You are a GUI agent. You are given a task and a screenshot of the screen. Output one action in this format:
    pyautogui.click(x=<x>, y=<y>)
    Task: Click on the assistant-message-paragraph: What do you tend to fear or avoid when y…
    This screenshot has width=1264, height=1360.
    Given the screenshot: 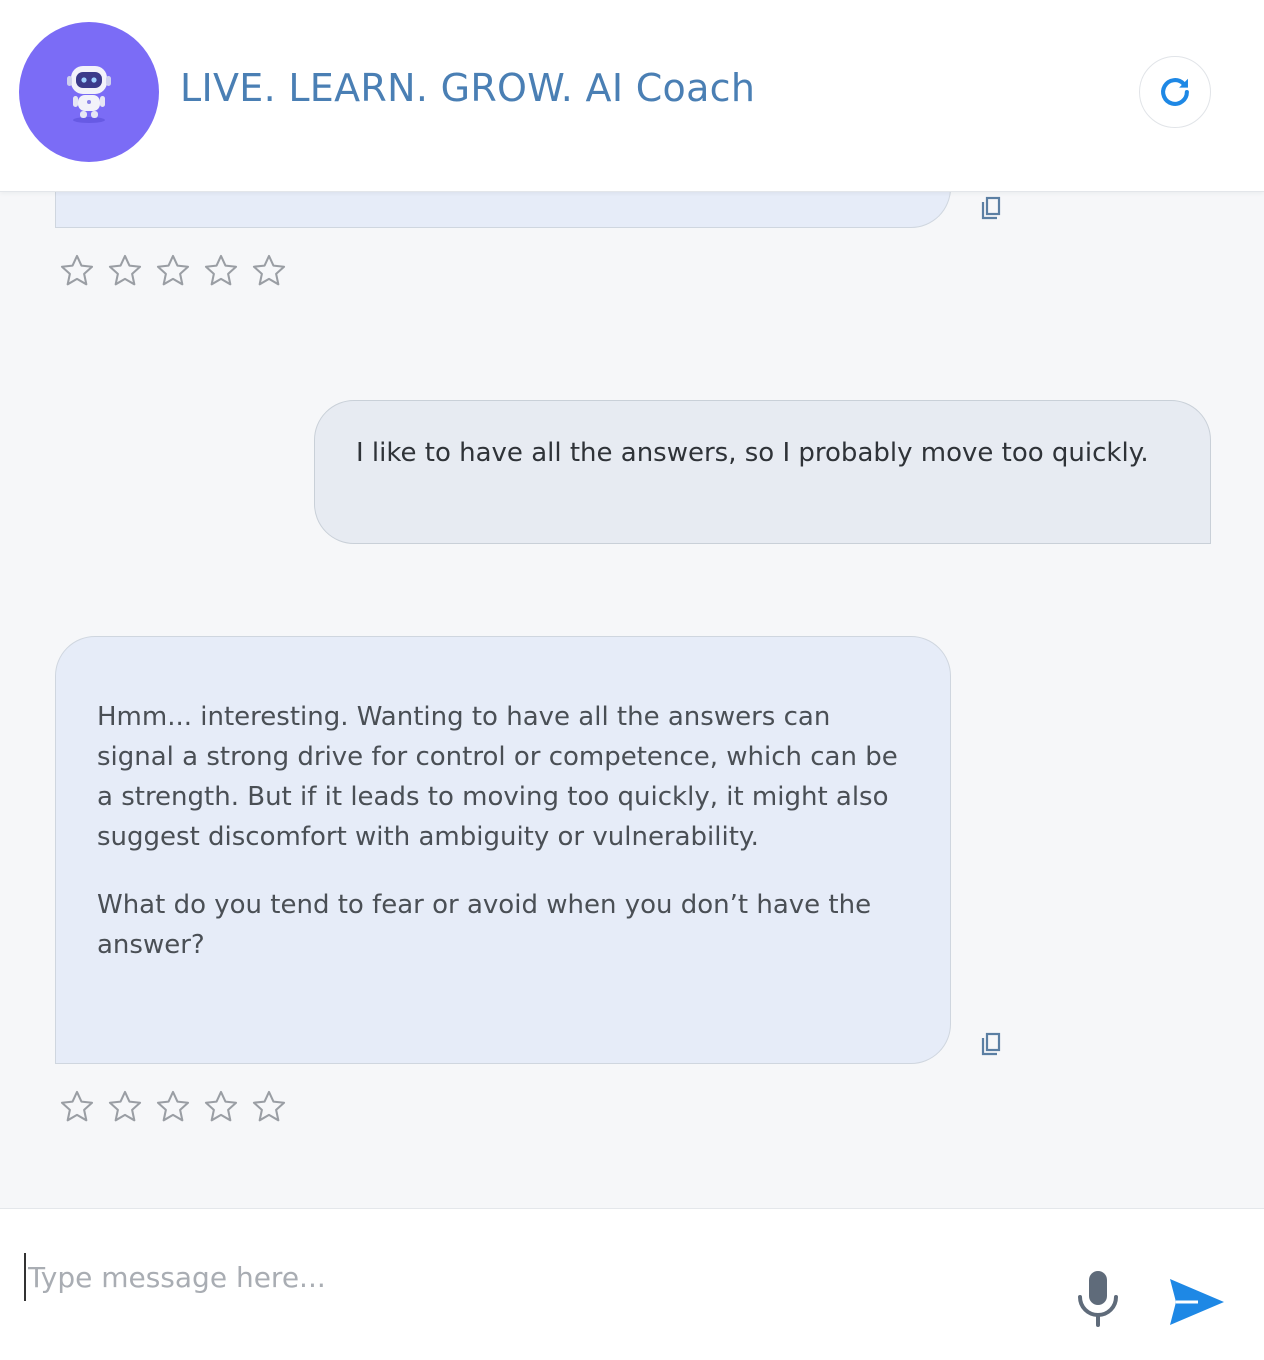 What is the action you would take?
    pyautogui.click(x=484, y=925)
    